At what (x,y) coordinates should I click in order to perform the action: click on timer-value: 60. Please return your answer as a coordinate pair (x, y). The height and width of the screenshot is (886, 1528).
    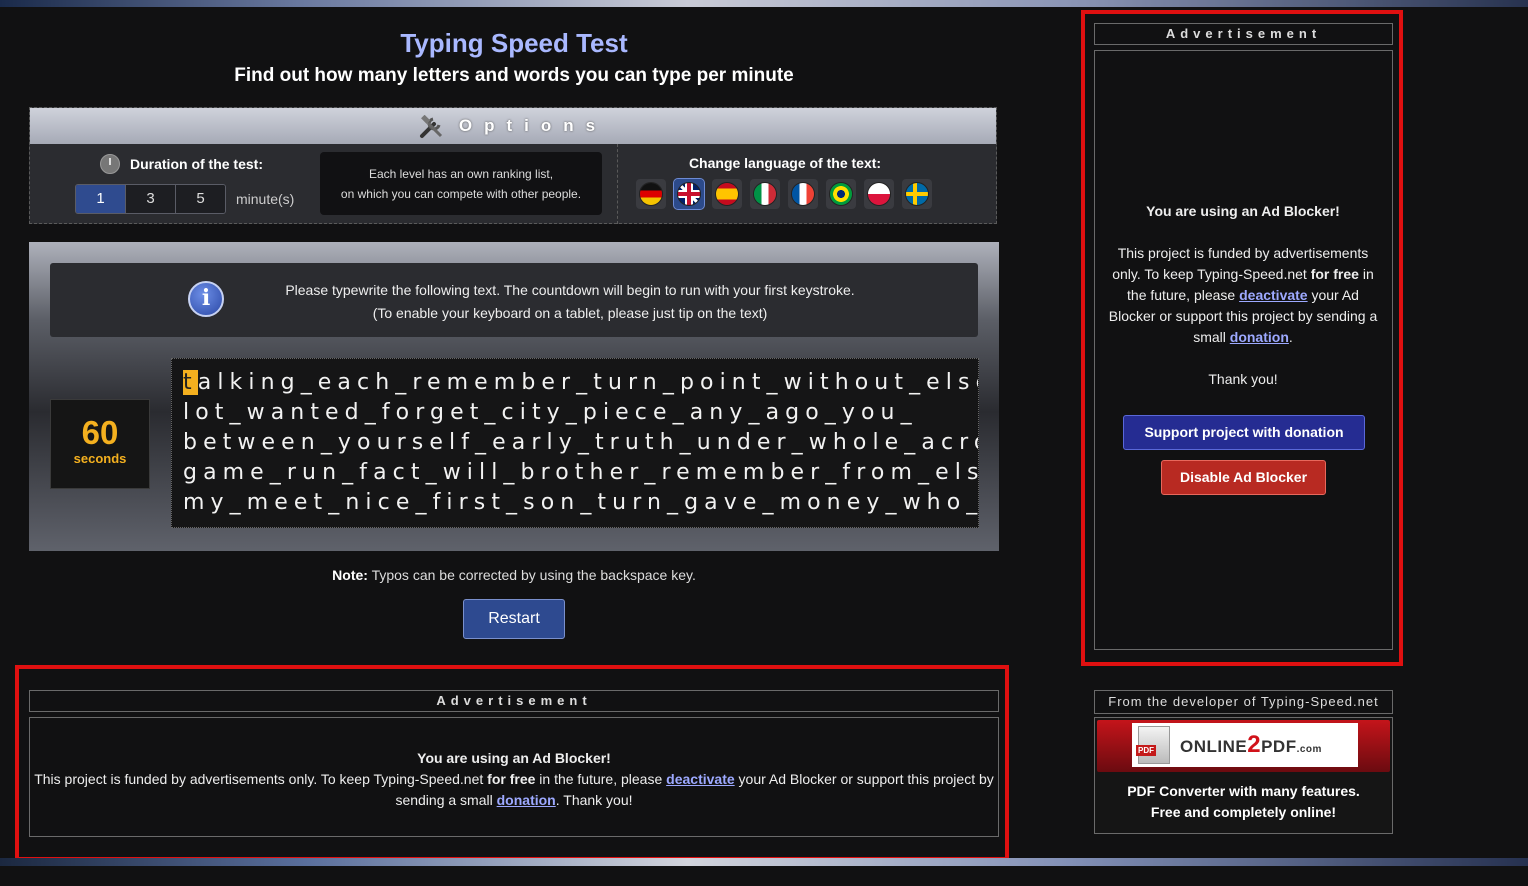
    Looking at the image, I should click on (100, 432).